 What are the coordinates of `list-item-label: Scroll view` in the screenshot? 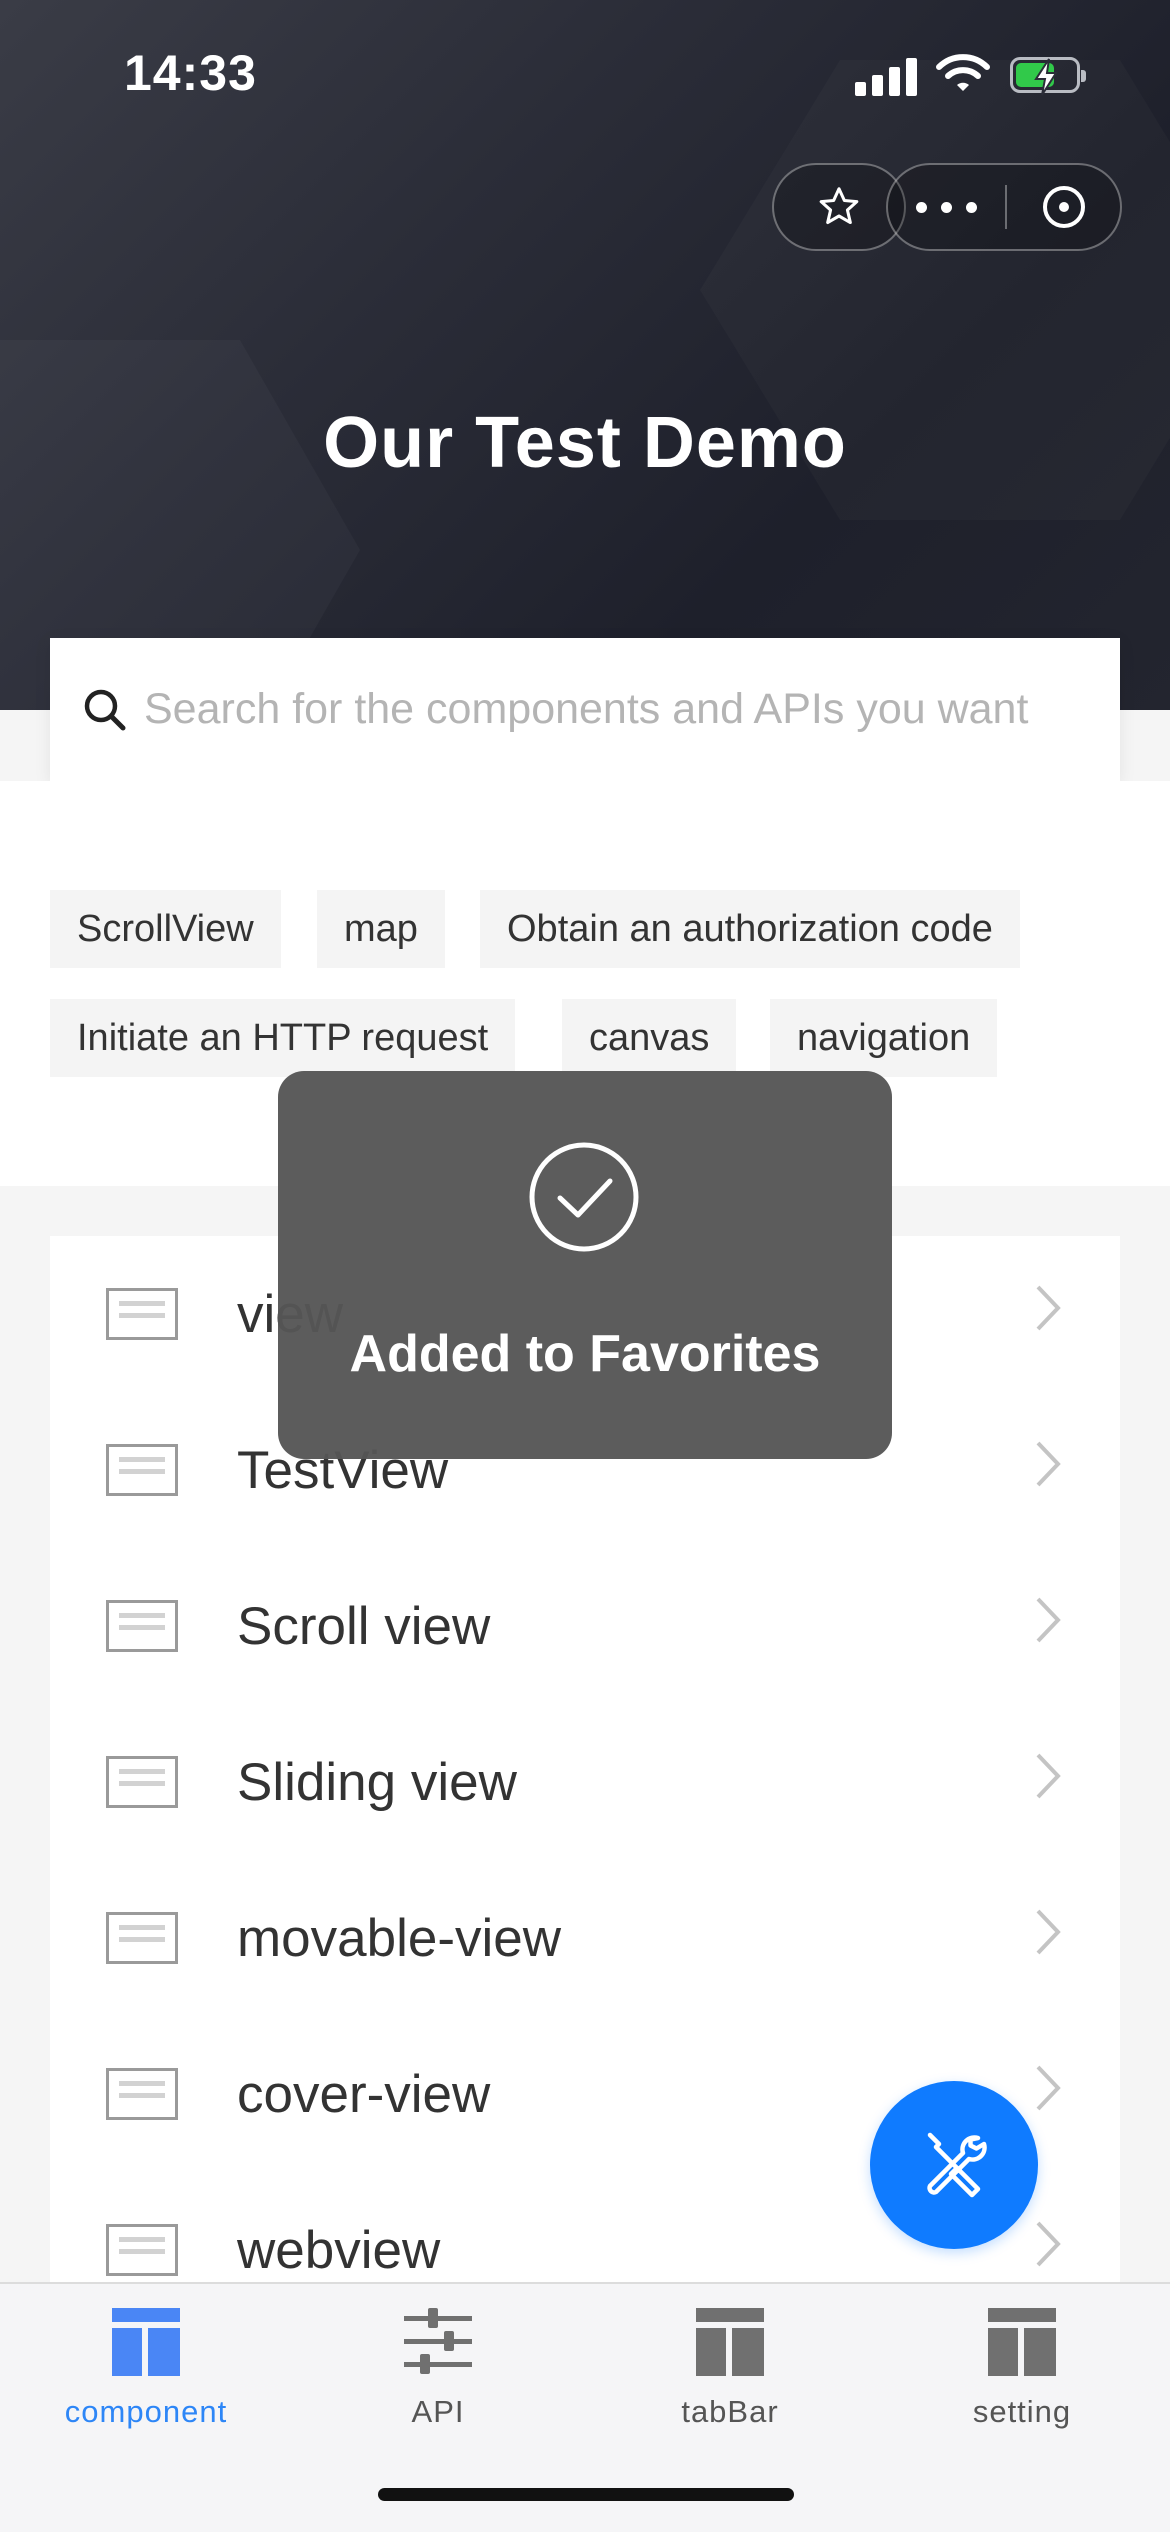 It's located at (364, 1626).